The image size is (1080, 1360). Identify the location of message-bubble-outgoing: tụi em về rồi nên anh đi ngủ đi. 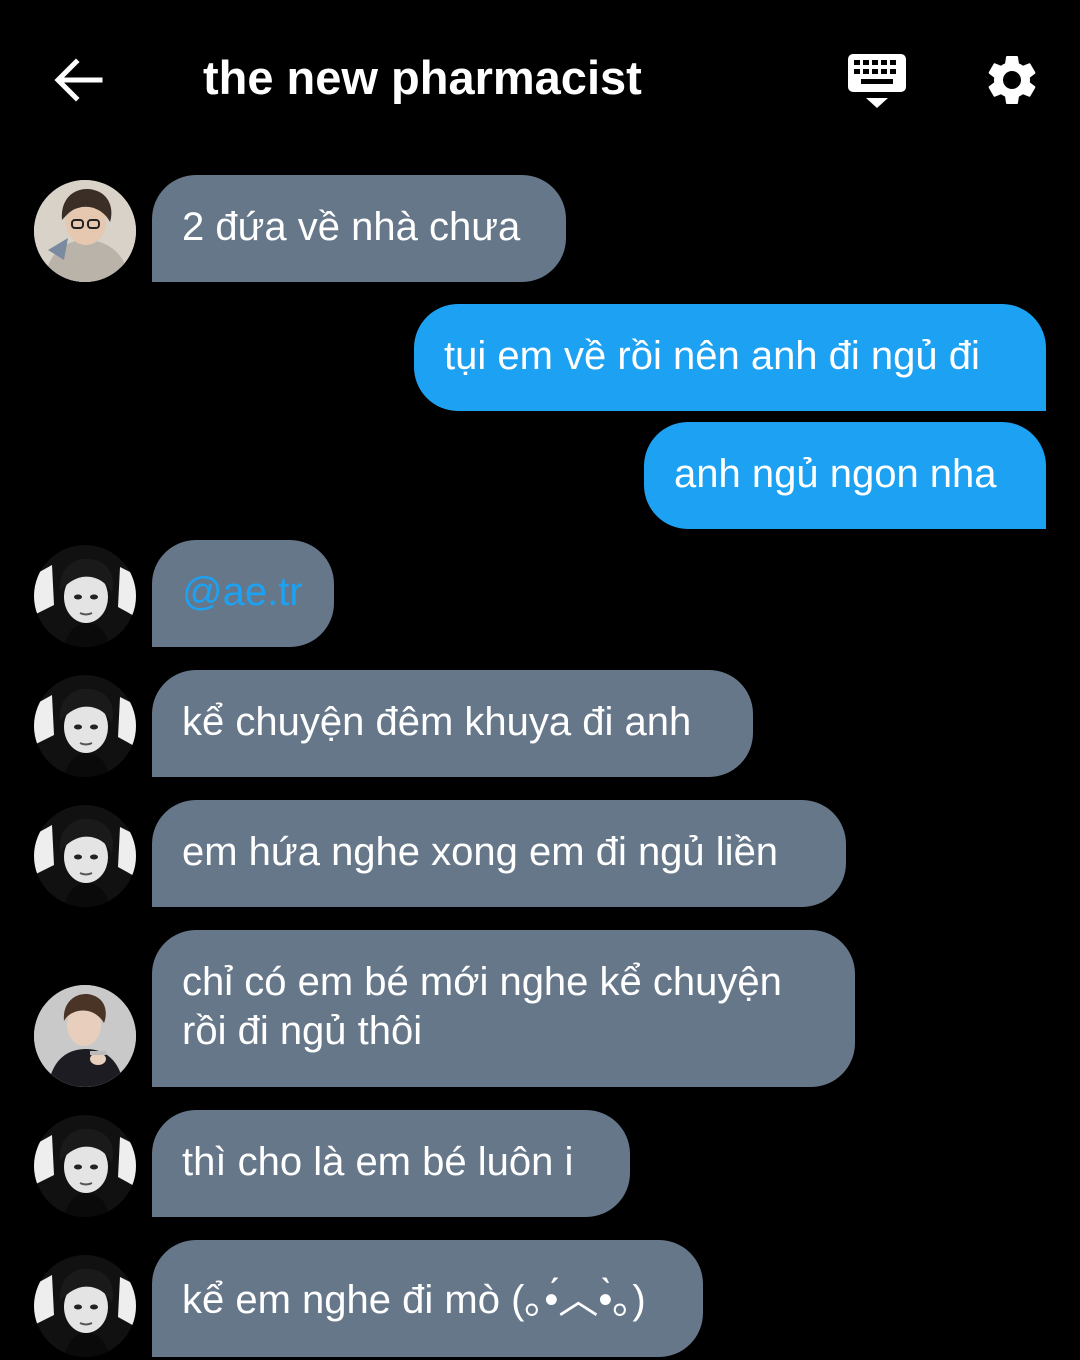
(730, 357).